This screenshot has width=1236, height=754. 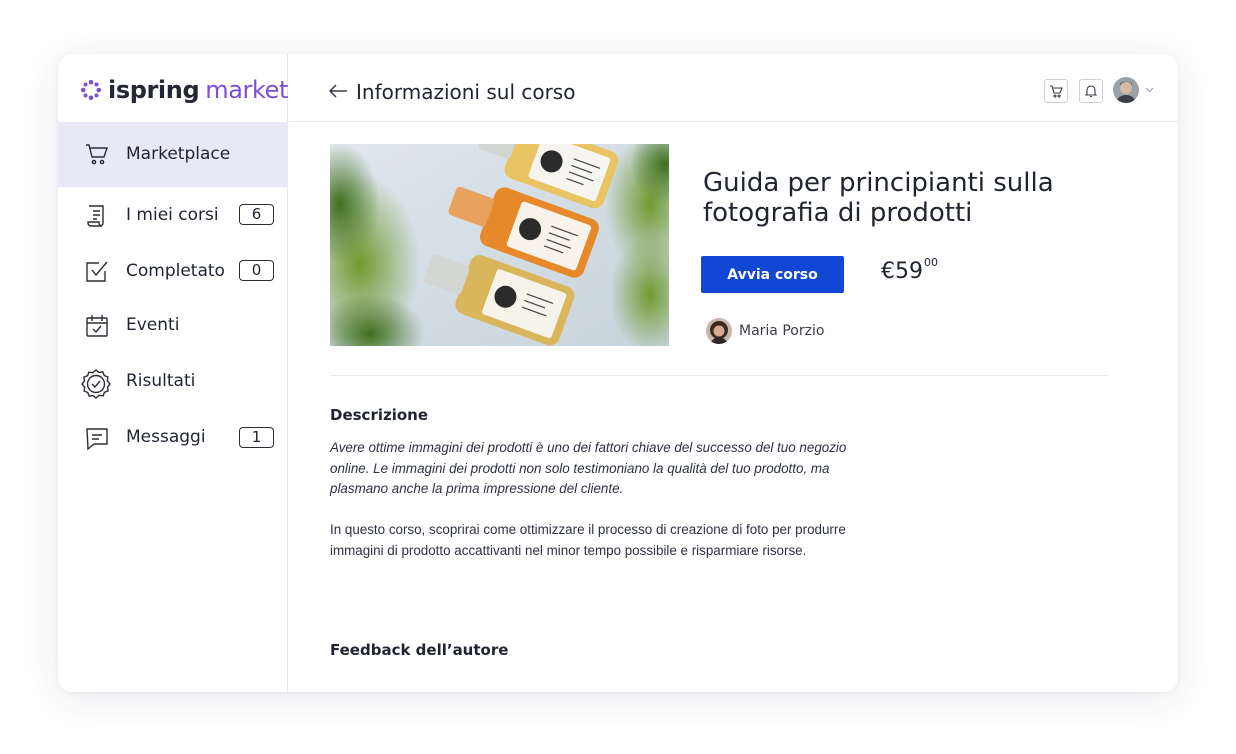 What do you see at coordinates (166, 437) in the screenshot?
I see `sidebar-item-label: Messaggi` at bounding box center [166, 437].